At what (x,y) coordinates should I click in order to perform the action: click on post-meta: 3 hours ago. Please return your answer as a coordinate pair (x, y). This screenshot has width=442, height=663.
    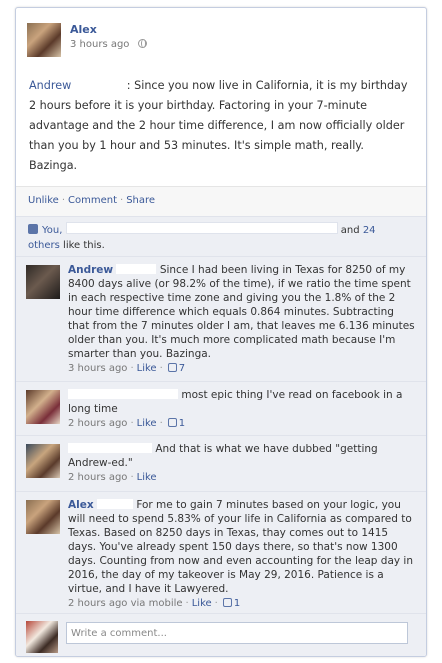
    Looking at the image, I should click on (108, 44).